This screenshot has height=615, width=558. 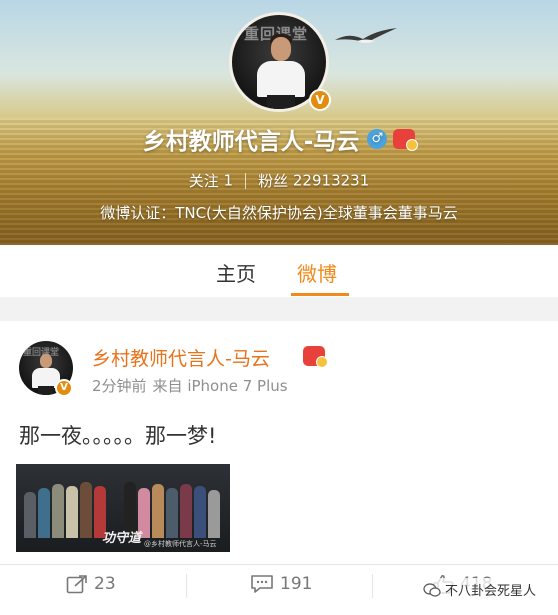 I want to click on tab-home: 主页, so click(x=236, y=272).